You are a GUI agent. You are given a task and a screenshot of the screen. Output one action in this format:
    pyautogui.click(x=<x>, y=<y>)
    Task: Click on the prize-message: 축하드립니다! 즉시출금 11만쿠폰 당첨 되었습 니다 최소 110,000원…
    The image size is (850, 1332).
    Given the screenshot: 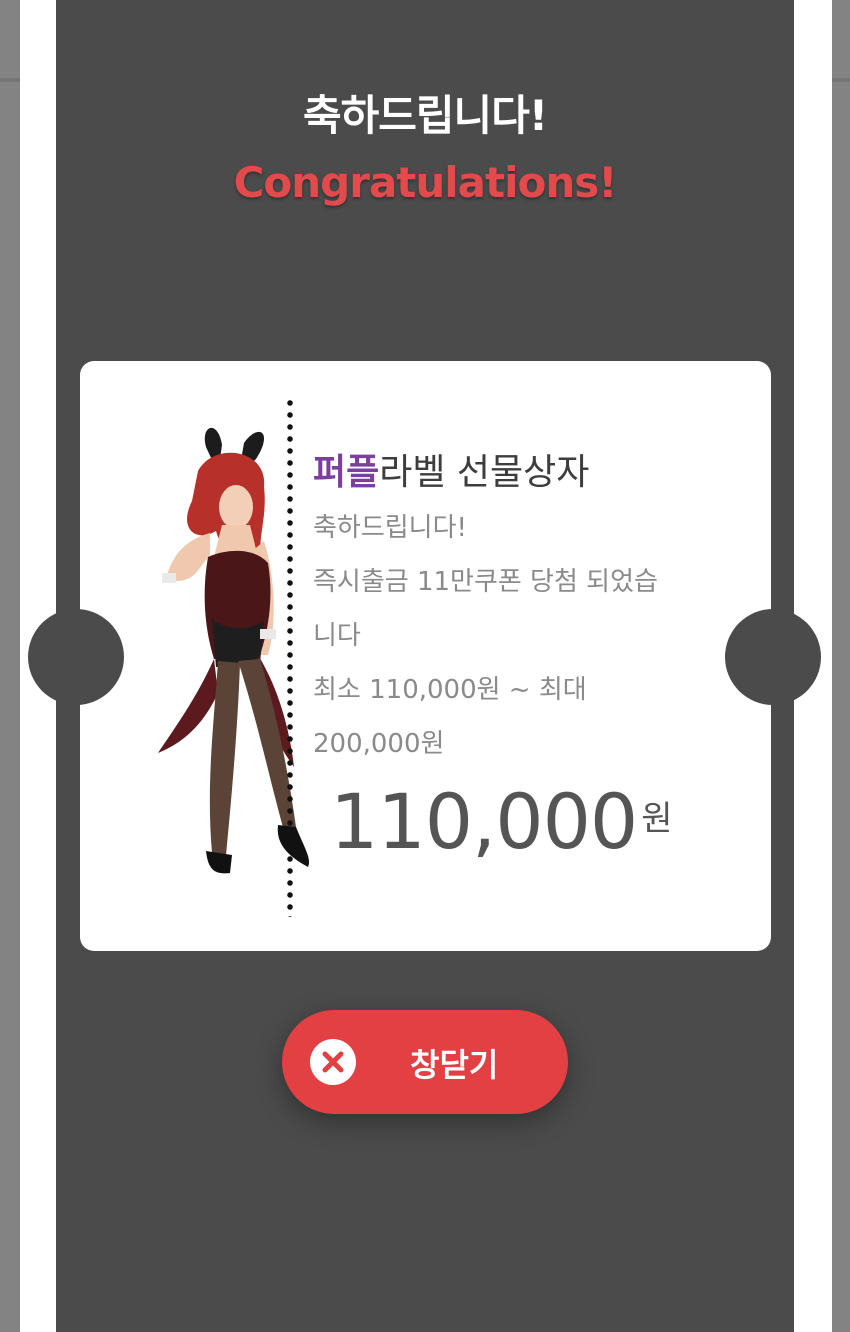 What is the action you would take?
    pyautogui.click(x=518, y=636)
    